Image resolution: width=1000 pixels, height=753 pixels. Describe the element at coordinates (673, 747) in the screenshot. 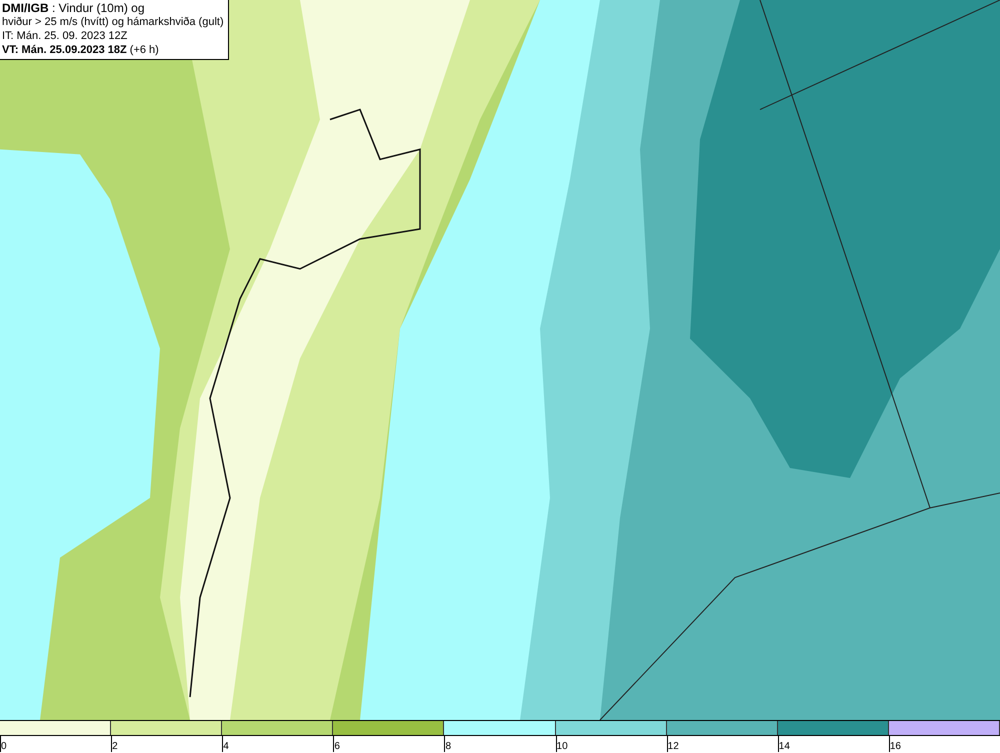

I see `scale-label: 12` at that location.